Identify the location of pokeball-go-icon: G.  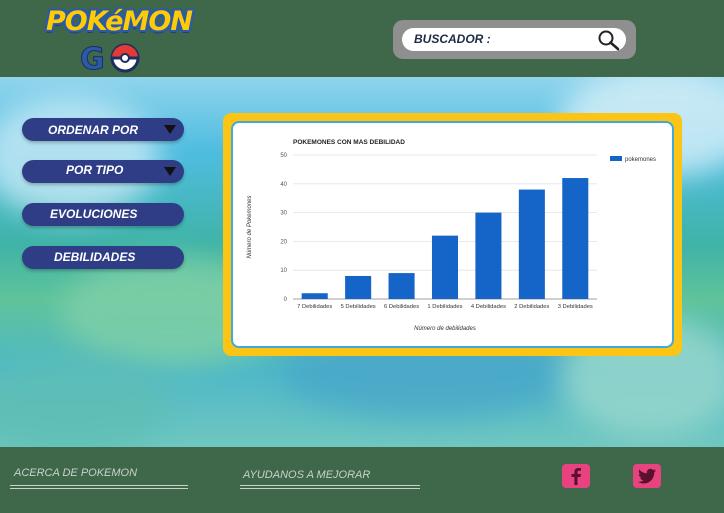
(110, 58).